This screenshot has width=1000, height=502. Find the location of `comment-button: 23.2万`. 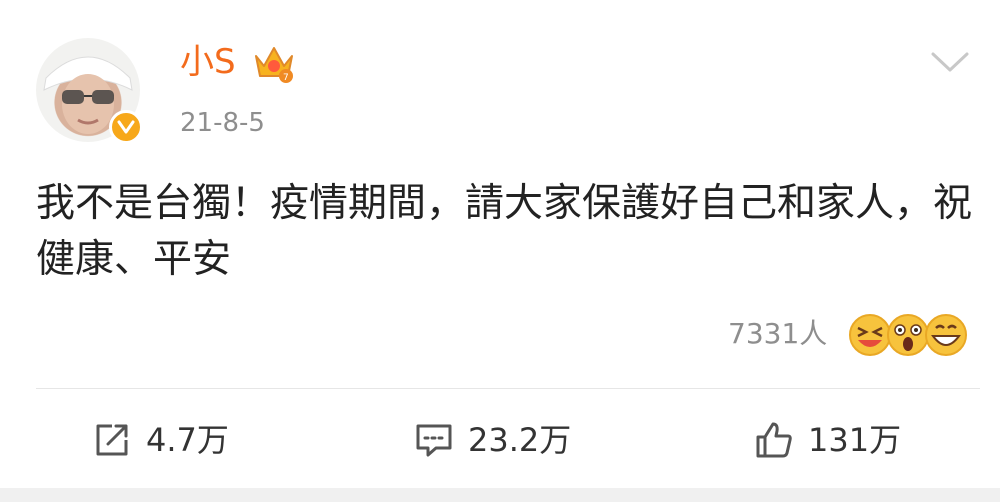

comment-button: 23.2万 is located at coordinates (492, 440).